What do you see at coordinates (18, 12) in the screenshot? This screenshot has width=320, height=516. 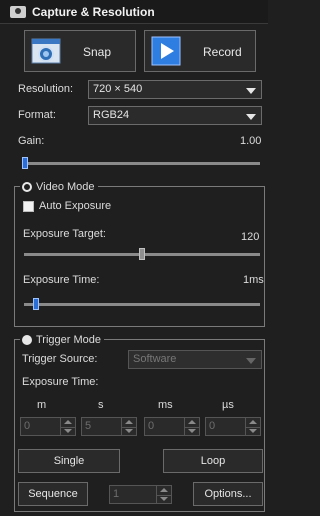 I see `camera-icon` at bounding box center [18, 12].